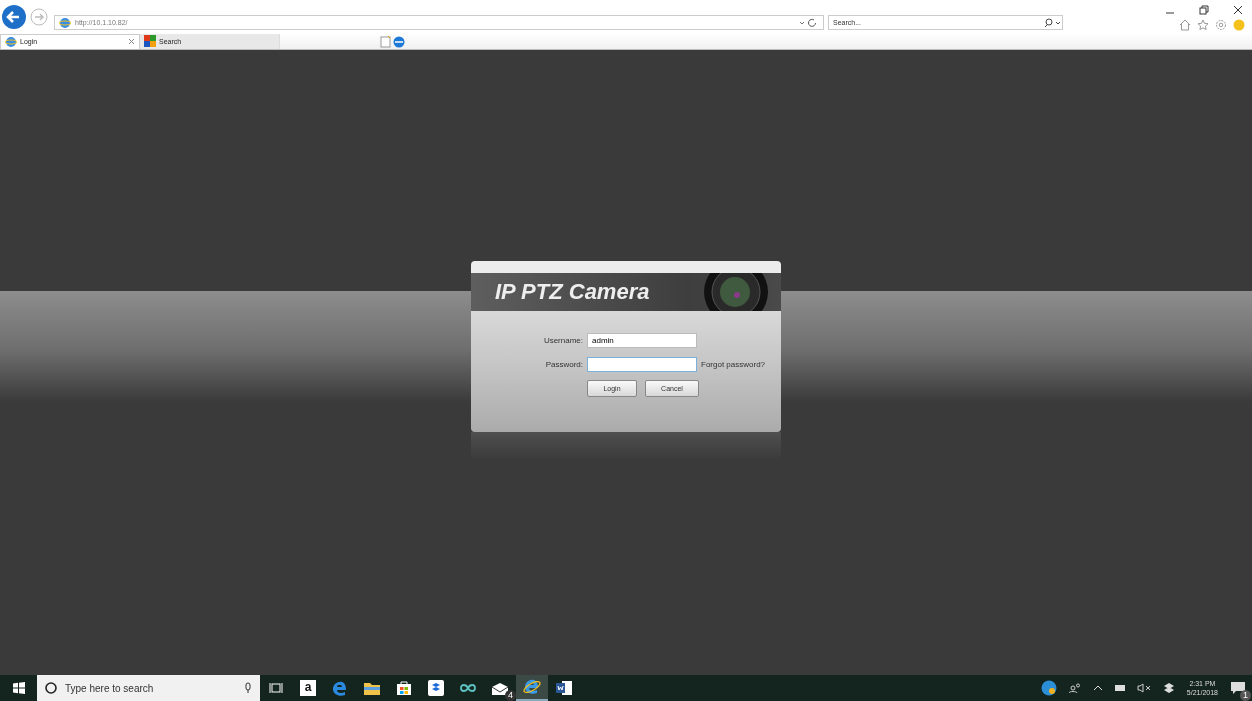 This screenshot has height=701, width=1252. What do you see at coordinates (1048, 688) in the screenshot?
I see `help-icon` at bounding box center [1048, 688].